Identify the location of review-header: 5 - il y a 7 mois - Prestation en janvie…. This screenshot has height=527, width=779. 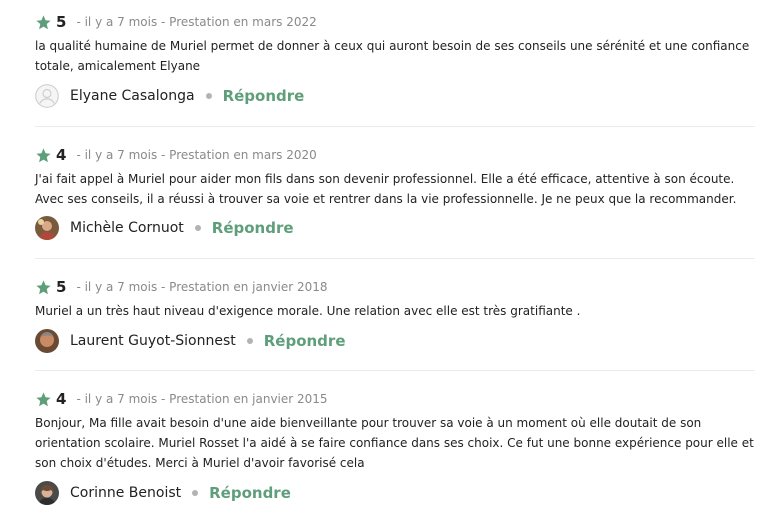
(181, 287).